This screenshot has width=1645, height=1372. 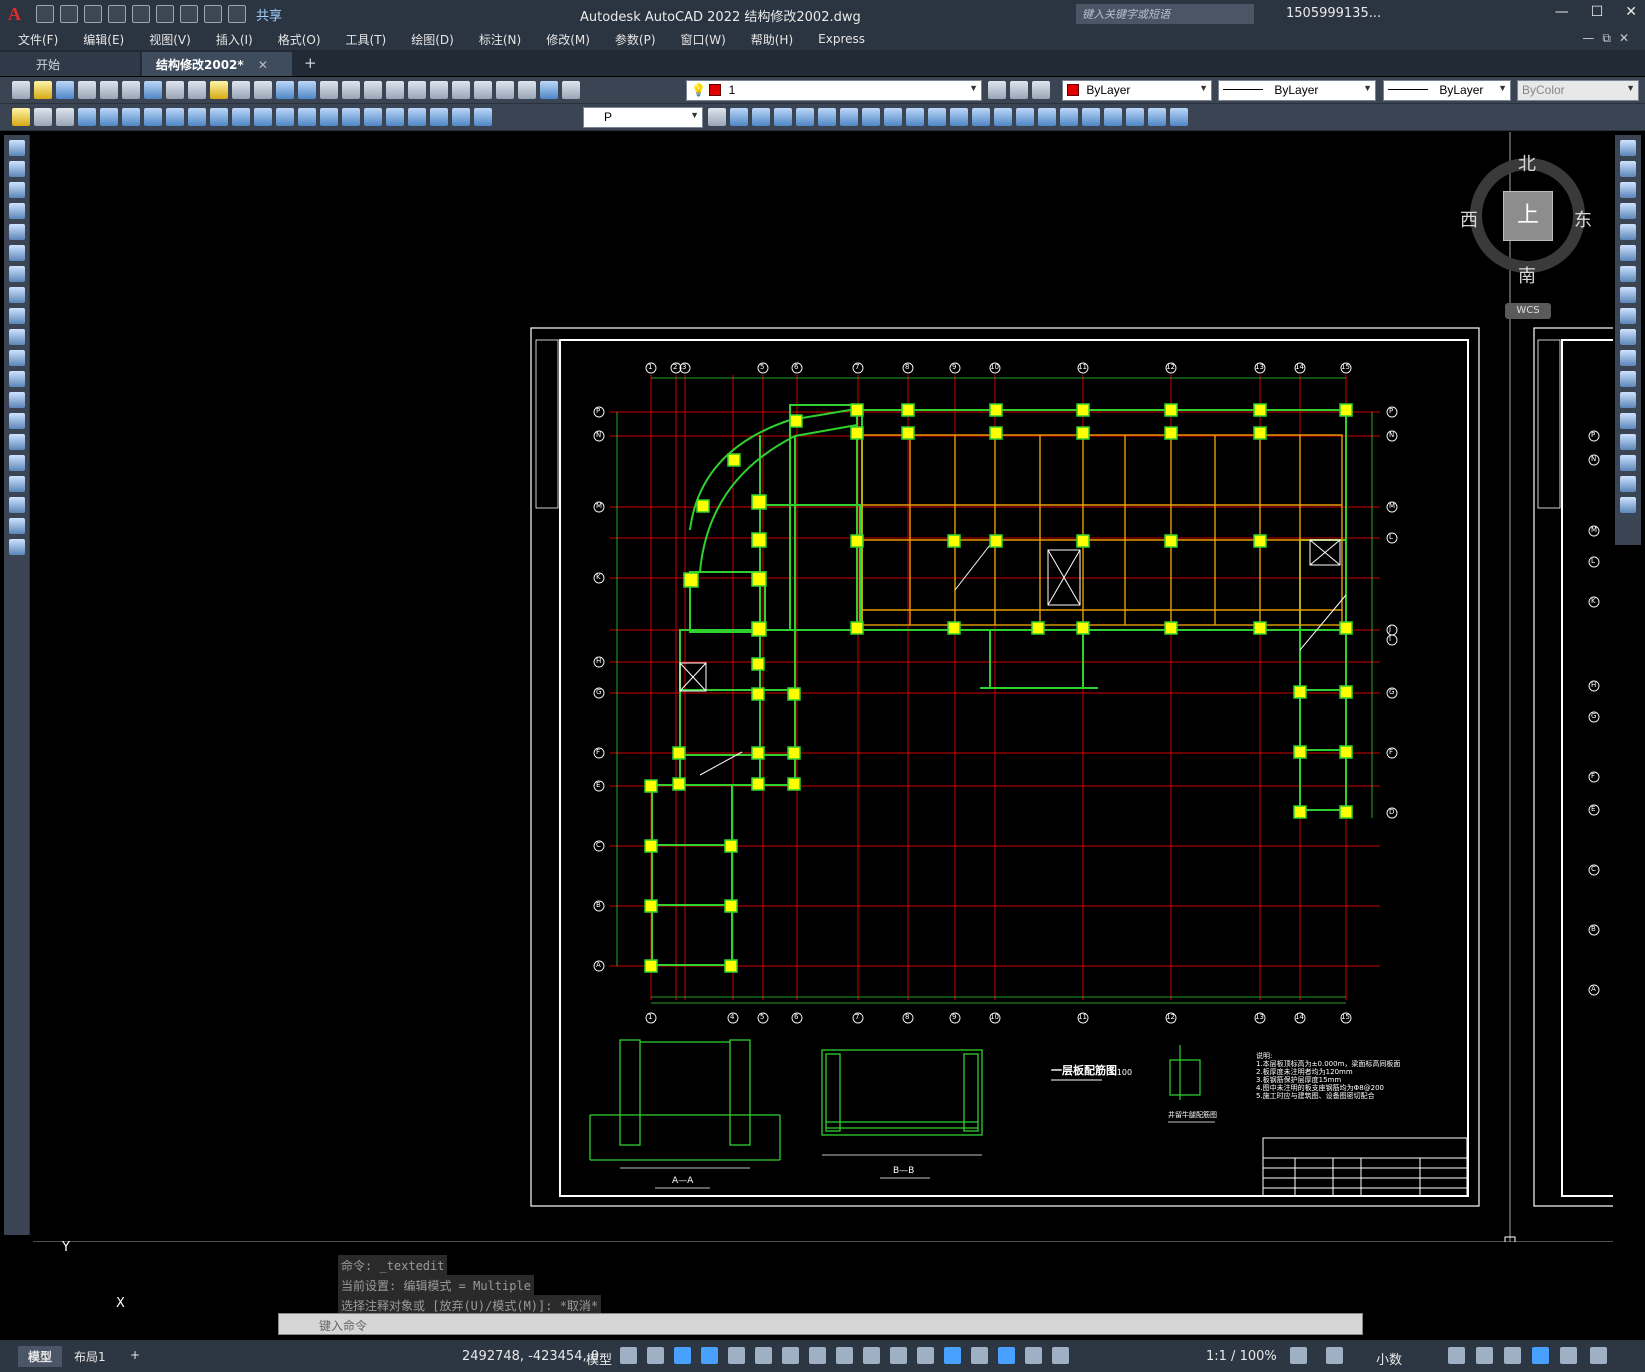 What do you see at coordinates (432, 39) in the screenshot?
I see `menu-draw: 绘图(D)` at bounding box center [432, 39].